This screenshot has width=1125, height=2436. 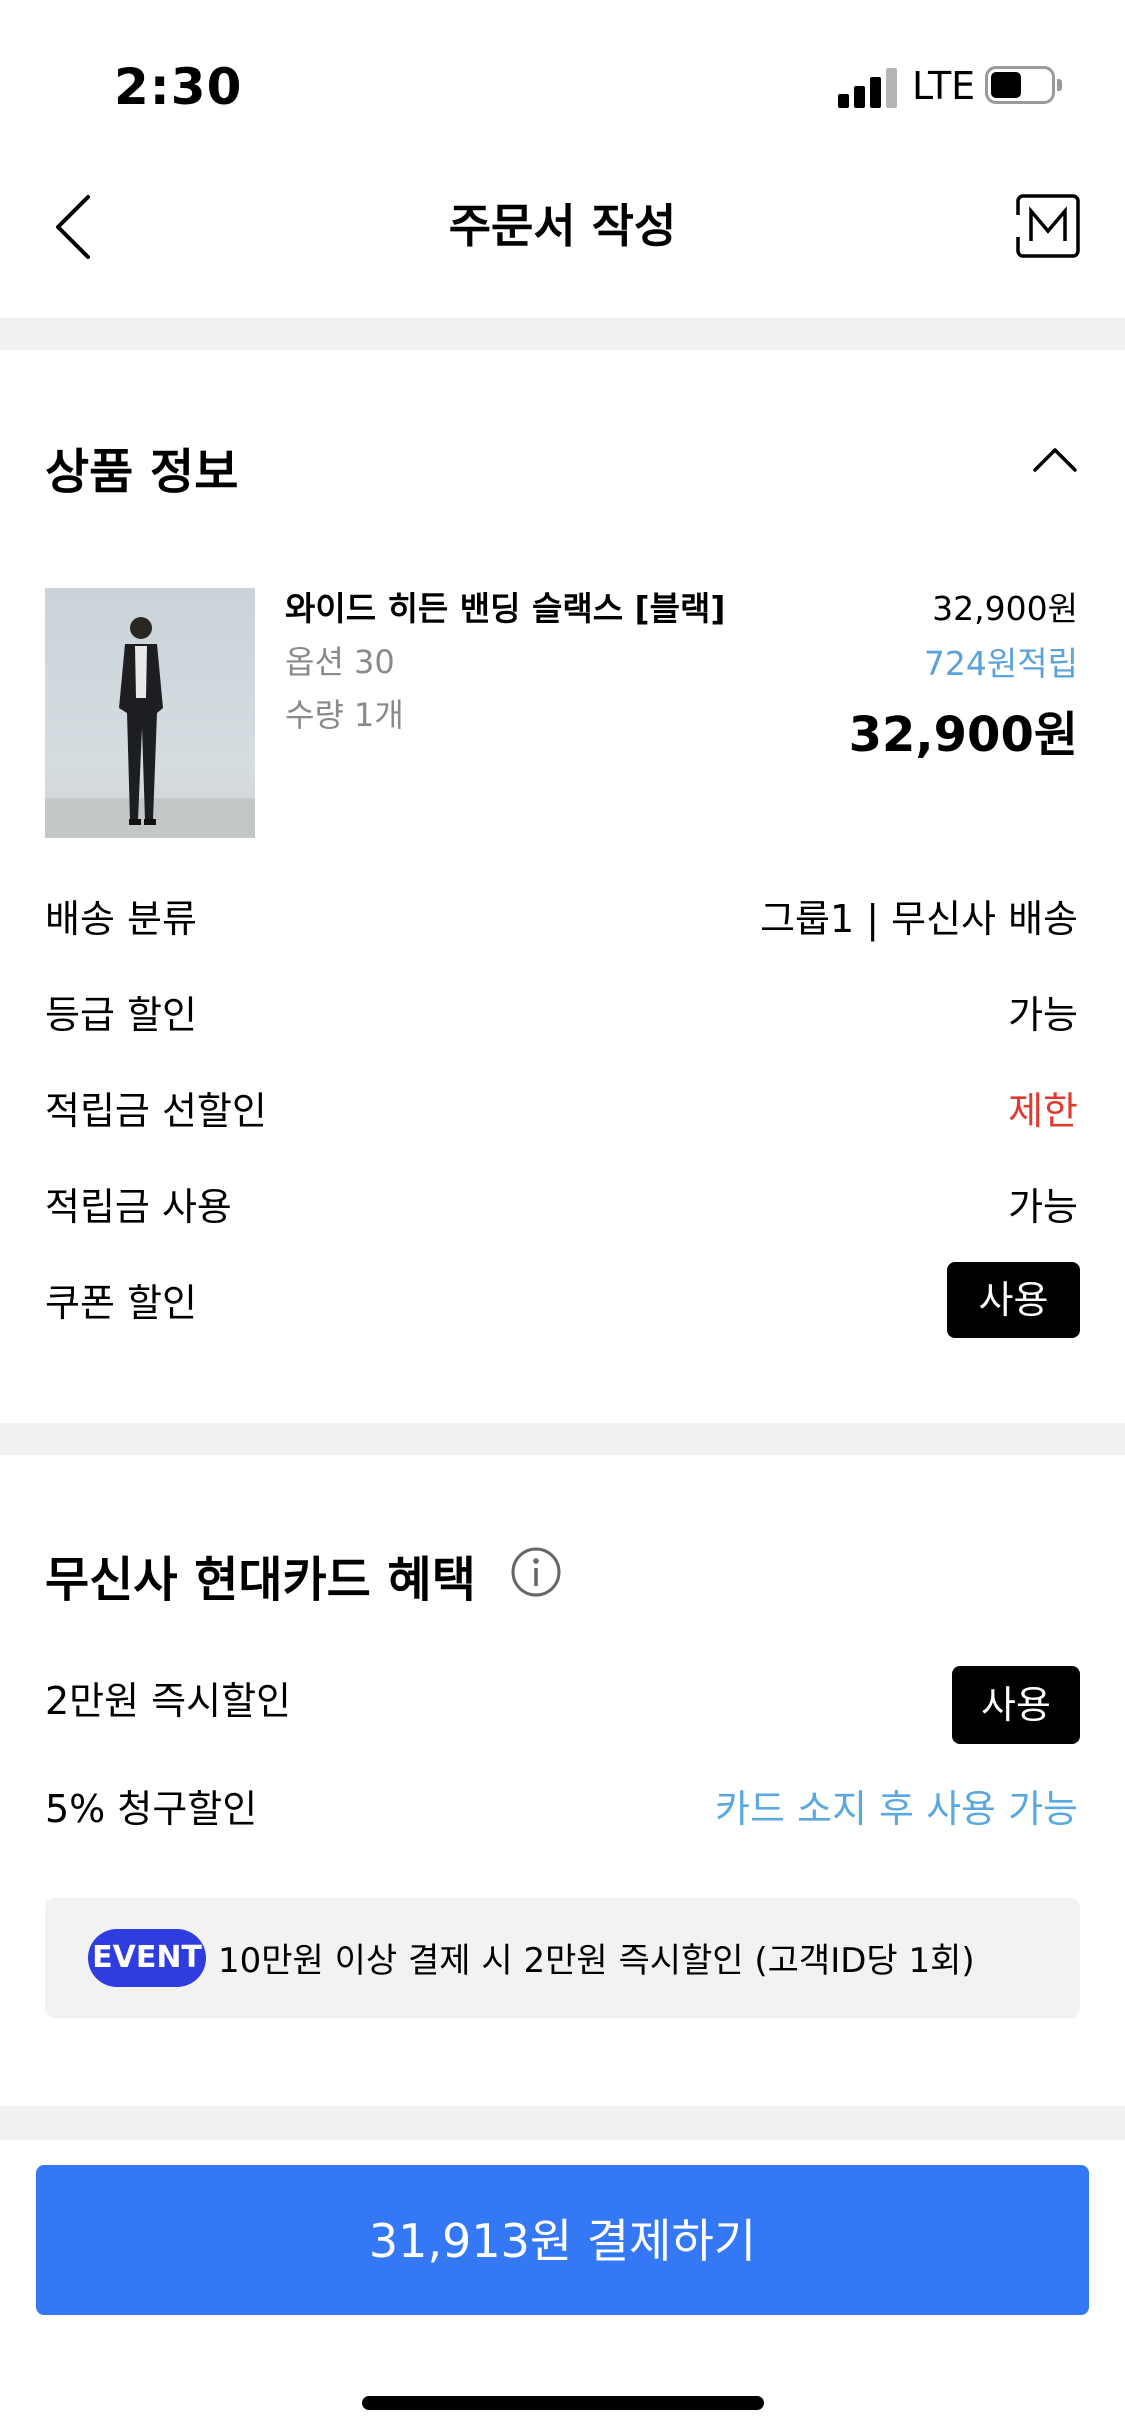 What do you see at coordinates (596, 1961) in the screenshot?
I see `event-text: 10만원 이상 결제 시 2만원 즉시할인 (고객ID당 1회)` at bounding box center [596, 1961].